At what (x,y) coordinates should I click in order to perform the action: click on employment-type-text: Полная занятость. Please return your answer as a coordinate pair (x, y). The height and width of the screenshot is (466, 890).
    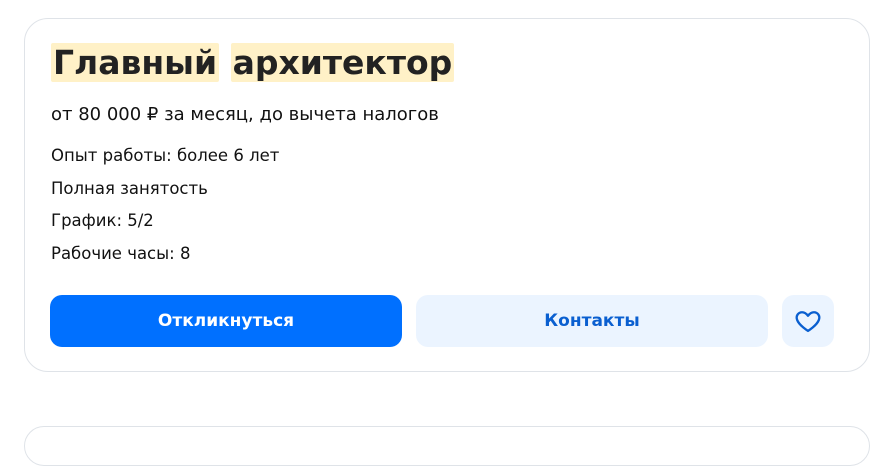
    Looking at the image, I should click on (129, 188).